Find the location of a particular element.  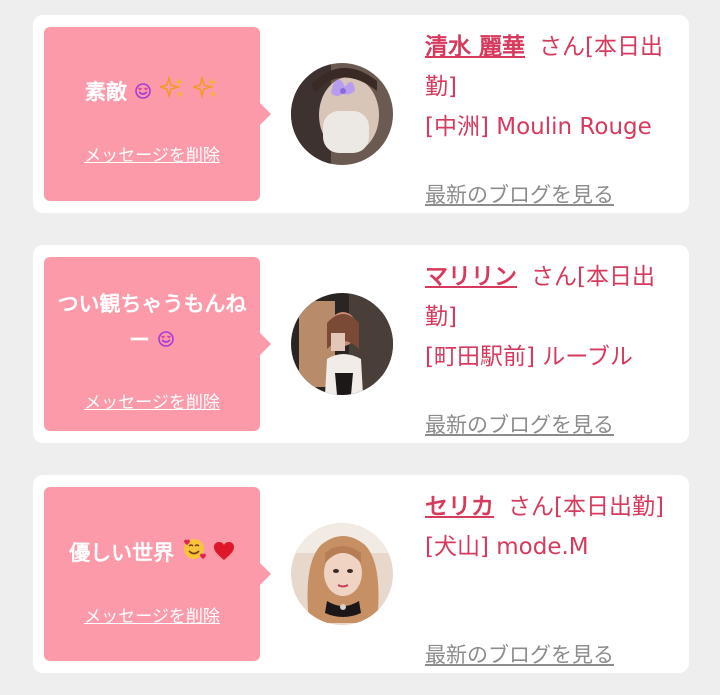

message-bubble: つい観ちゃうもんねー メッセージを削除 is located at coordinates (157, 344).